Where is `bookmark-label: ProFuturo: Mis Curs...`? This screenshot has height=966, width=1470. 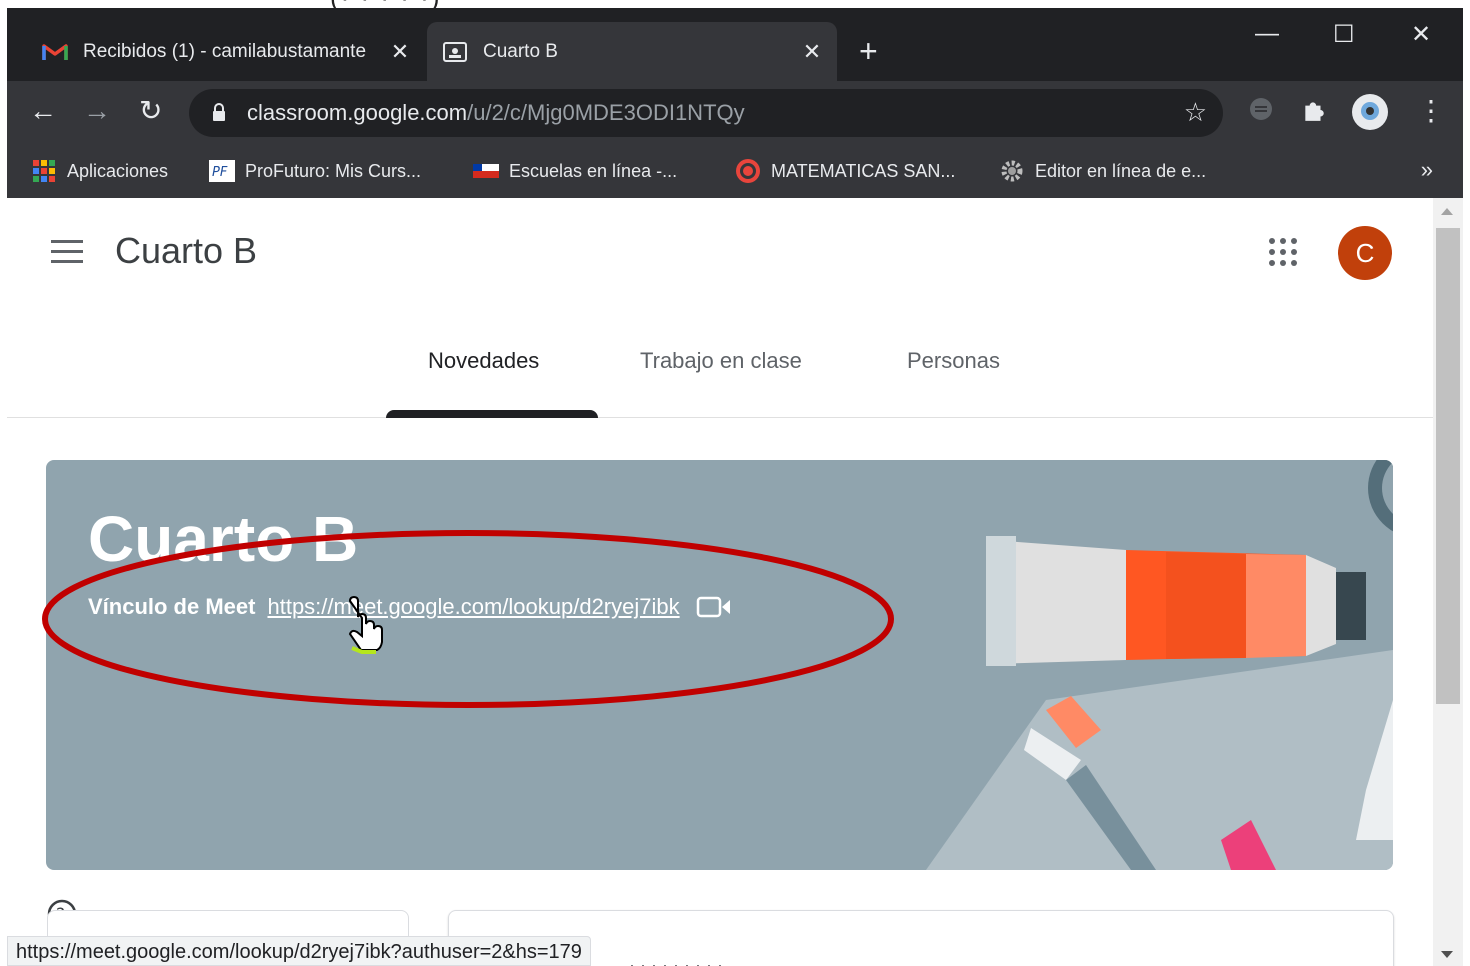
bookmark-label: ProFuturo: Mis Curs... is located at coordinates (333, 170).